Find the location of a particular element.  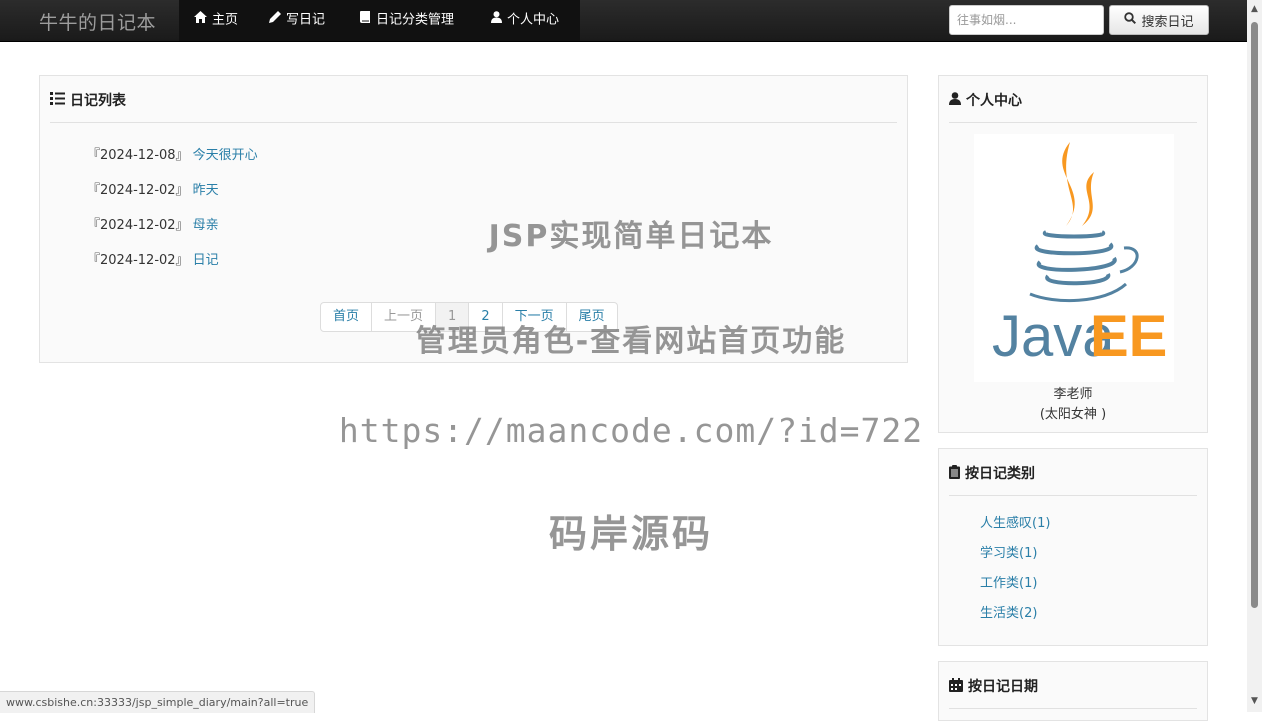

calendar-icon is located at coordinates (956, 687).